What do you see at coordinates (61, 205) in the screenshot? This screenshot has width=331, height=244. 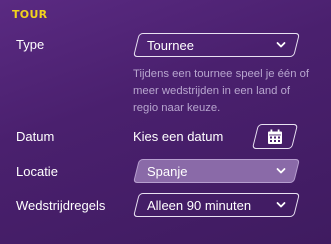 I see `rules-label: Wedstrijdregels` at bounding box center [61, 205].